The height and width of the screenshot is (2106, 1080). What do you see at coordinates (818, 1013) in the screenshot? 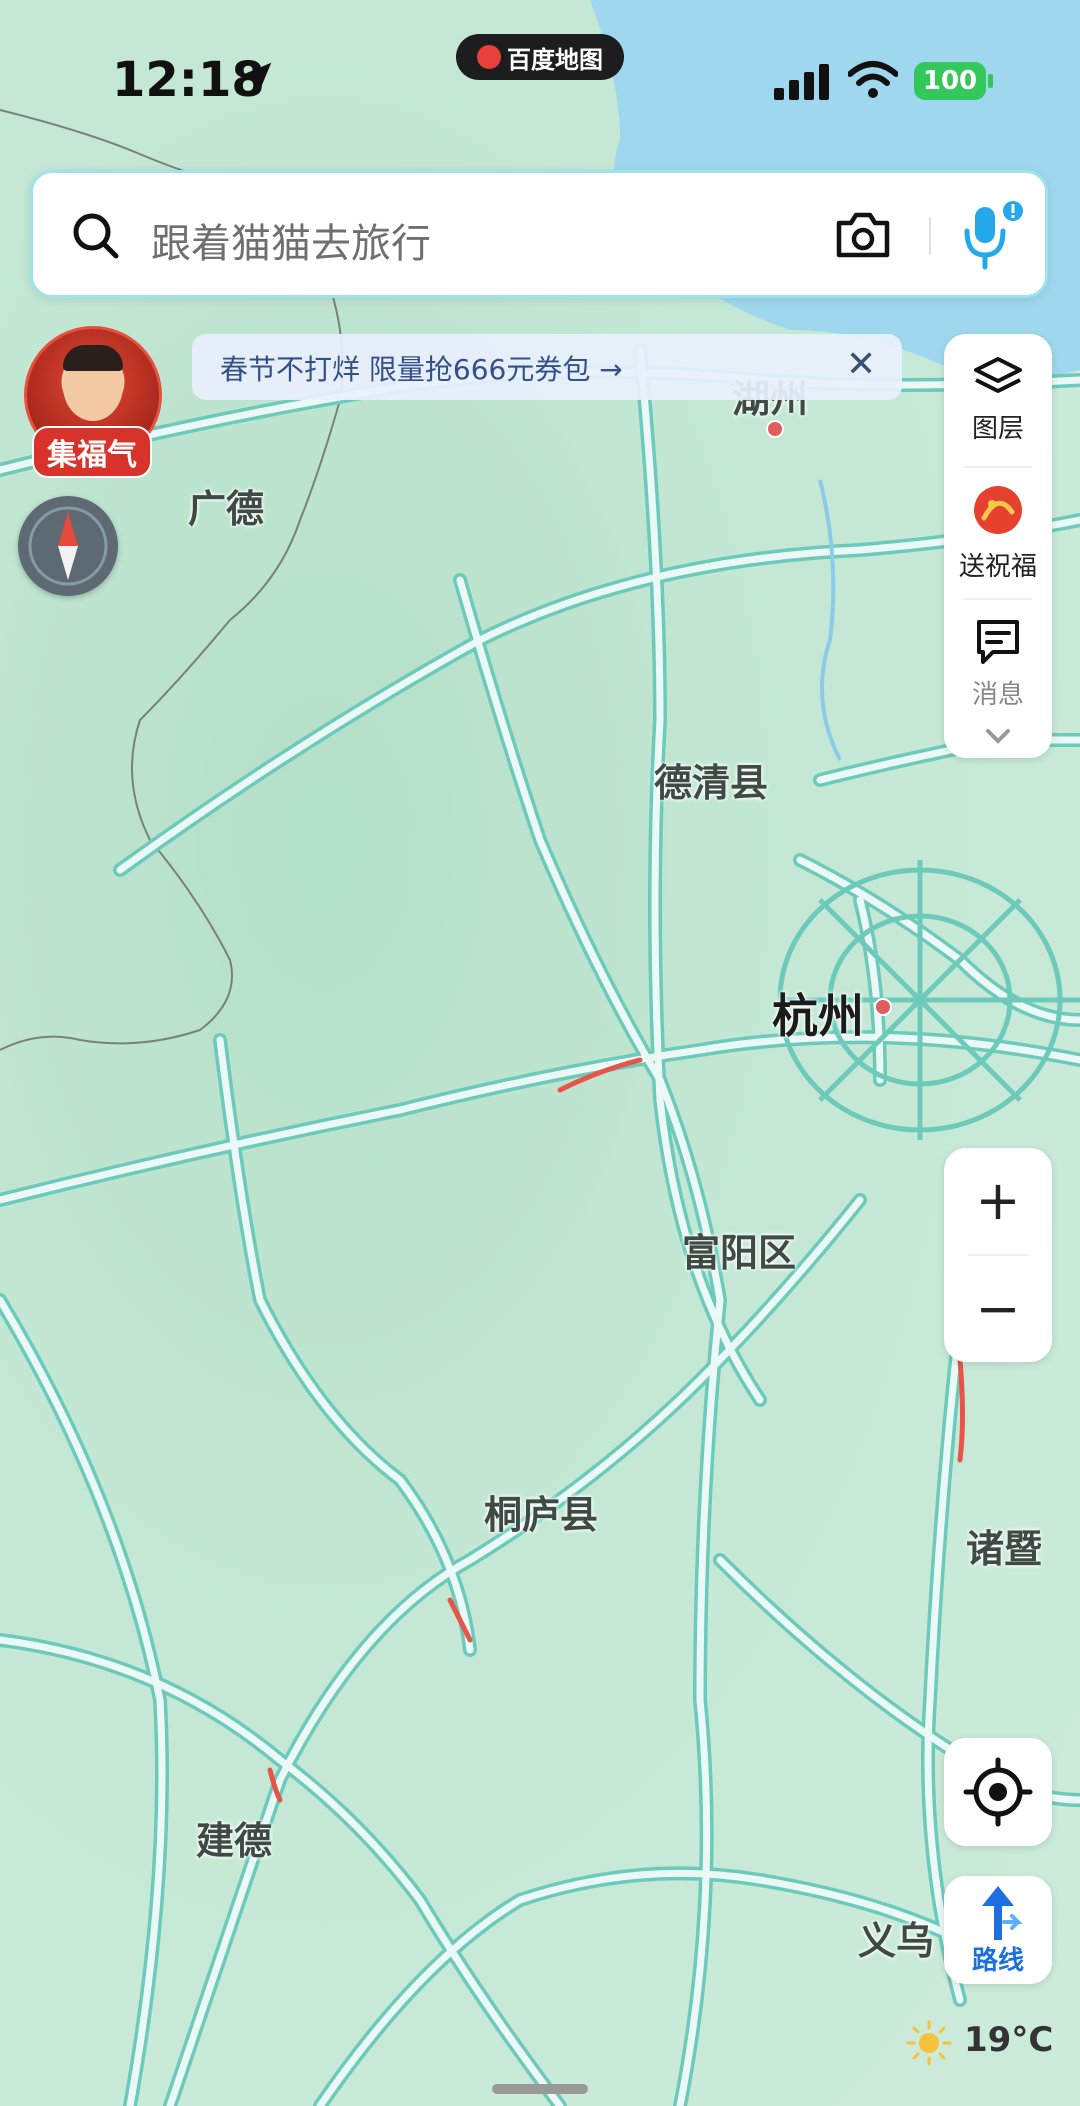
I see `place-label-hangzhou: 杭州` at bounding box center [818, 1013].